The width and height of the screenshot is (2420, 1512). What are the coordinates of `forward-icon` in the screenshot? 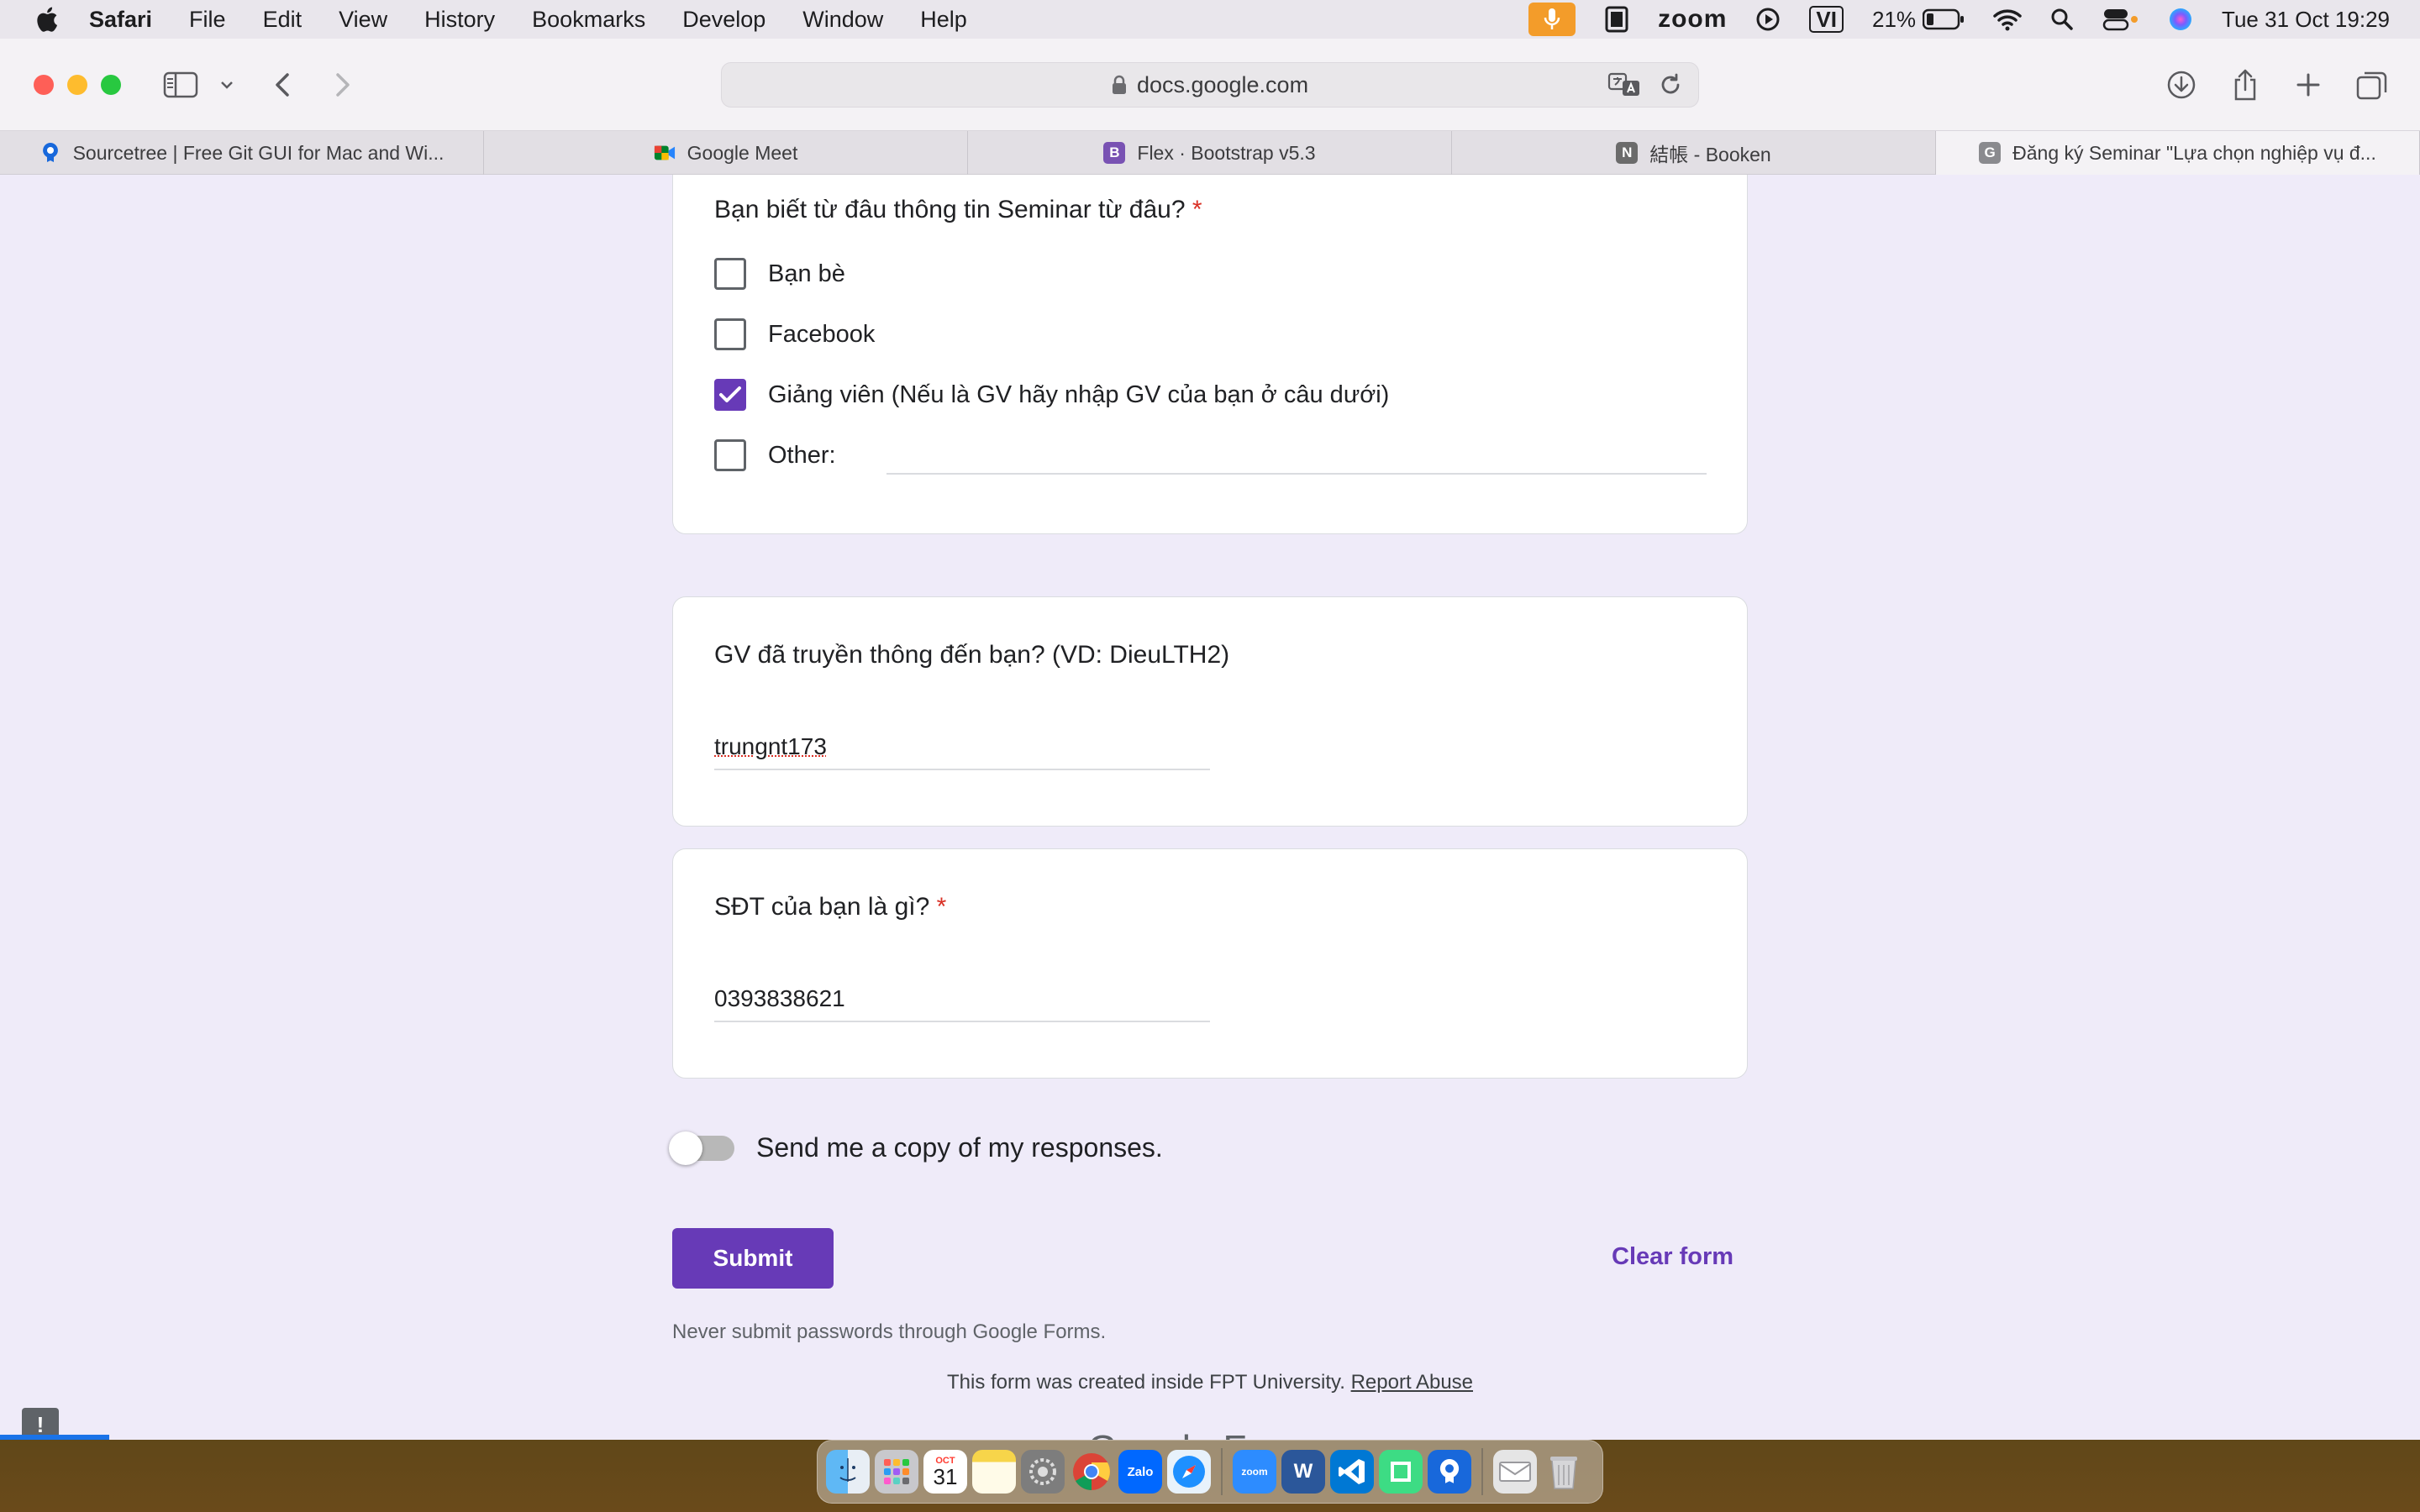 It's located at (343, 85).